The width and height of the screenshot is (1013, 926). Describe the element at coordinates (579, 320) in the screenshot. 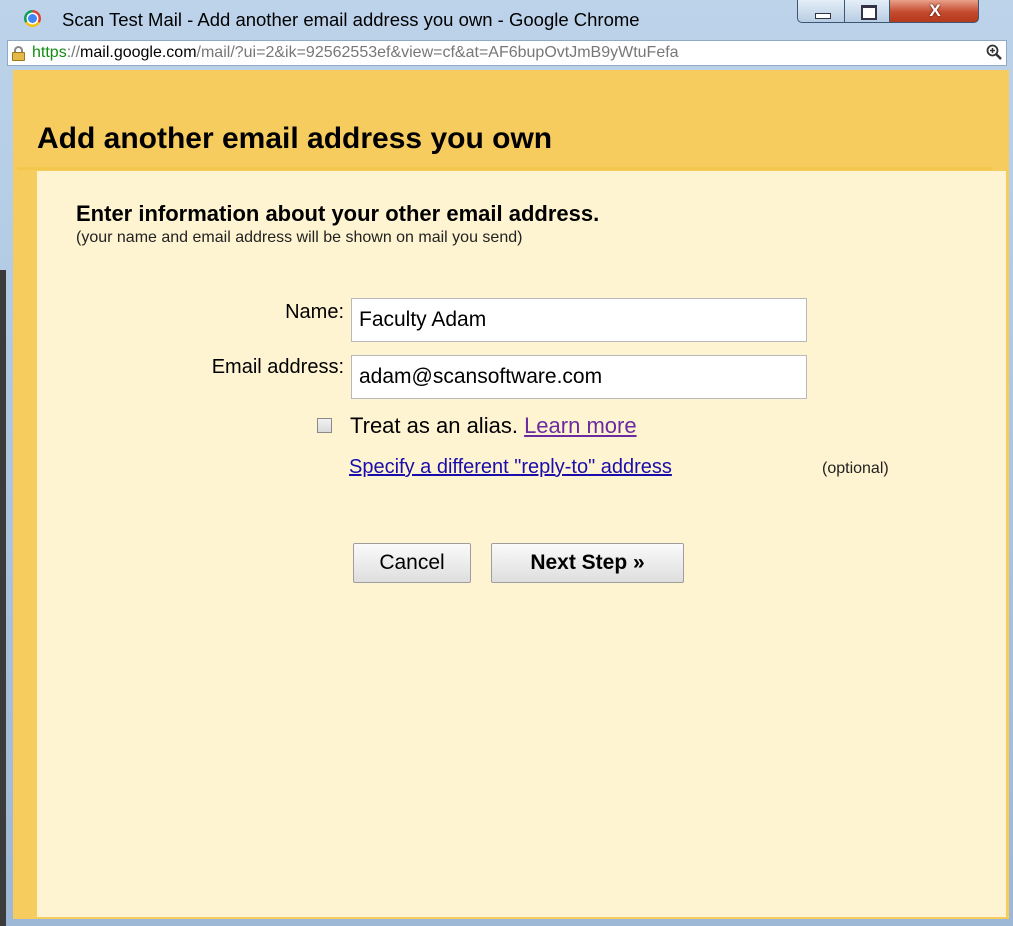

I see `name-input: Faculty Adam` at that location.